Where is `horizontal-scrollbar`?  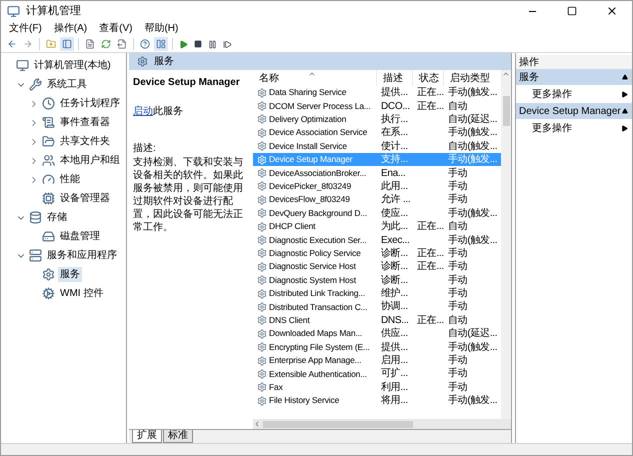
horizontal-scrollbar is located at coordinates (382, 424).